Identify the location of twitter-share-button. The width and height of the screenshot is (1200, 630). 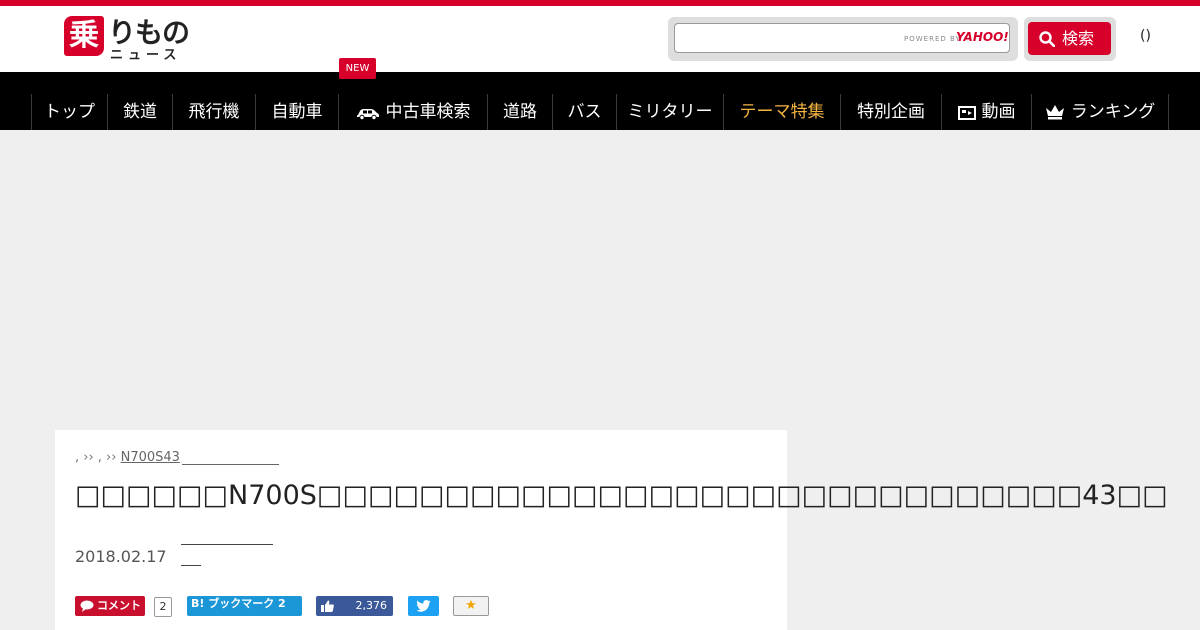
(423, 606).